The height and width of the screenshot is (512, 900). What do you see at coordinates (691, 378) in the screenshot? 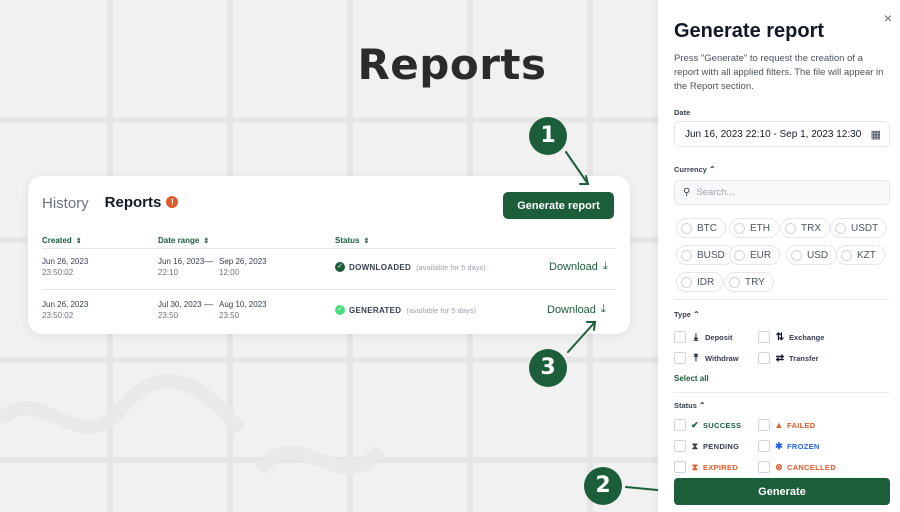
I see `select-all-link: Select all` at bounding box center [691, 378].